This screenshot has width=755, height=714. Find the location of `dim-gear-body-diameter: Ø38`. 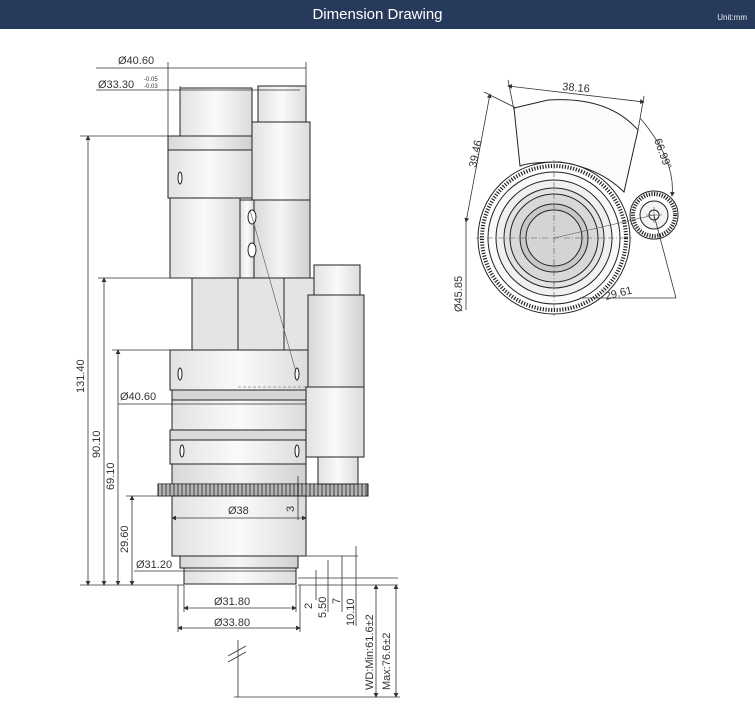

dim-gear-body-diameter: Ø38 is located at coordinates (238, 511).